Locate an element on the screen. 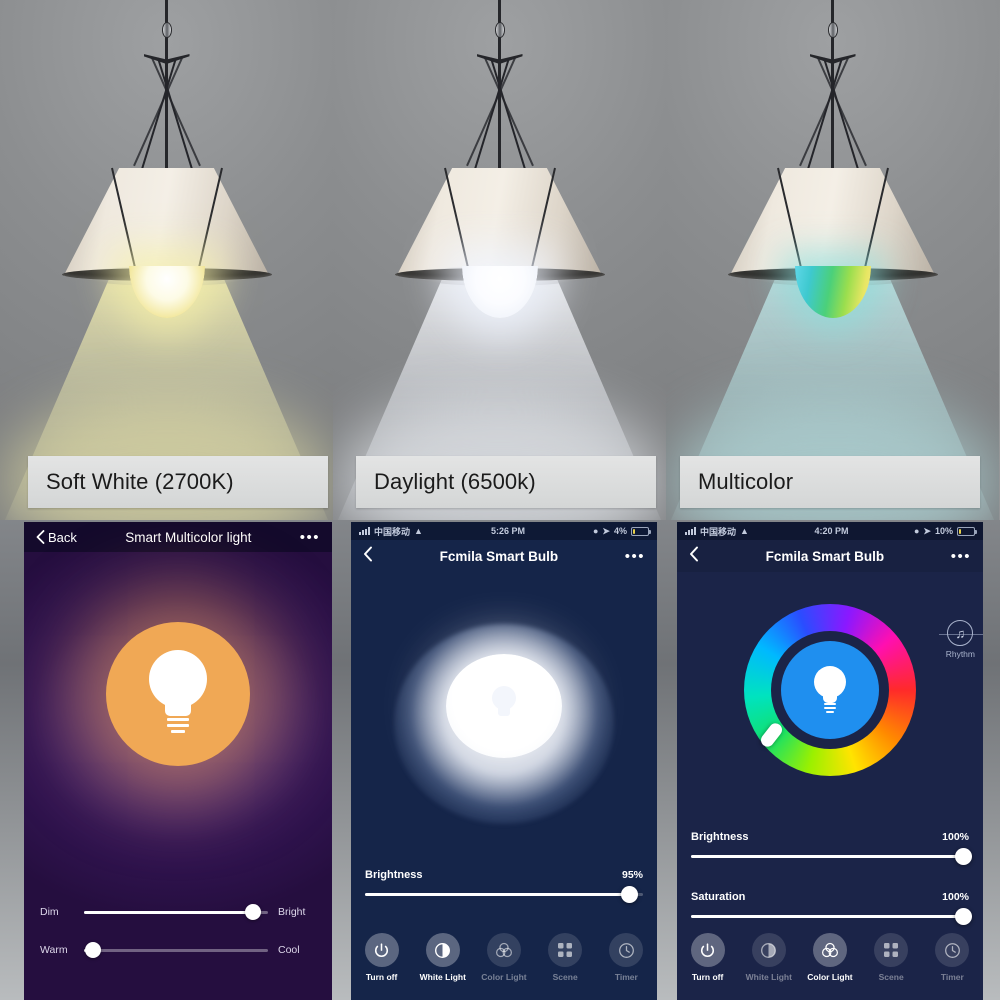 This screenshot has width=1000, height=1000. phone2-navbar: Fcmila Smart Bulb ••• is located at coordinates (504, 556).